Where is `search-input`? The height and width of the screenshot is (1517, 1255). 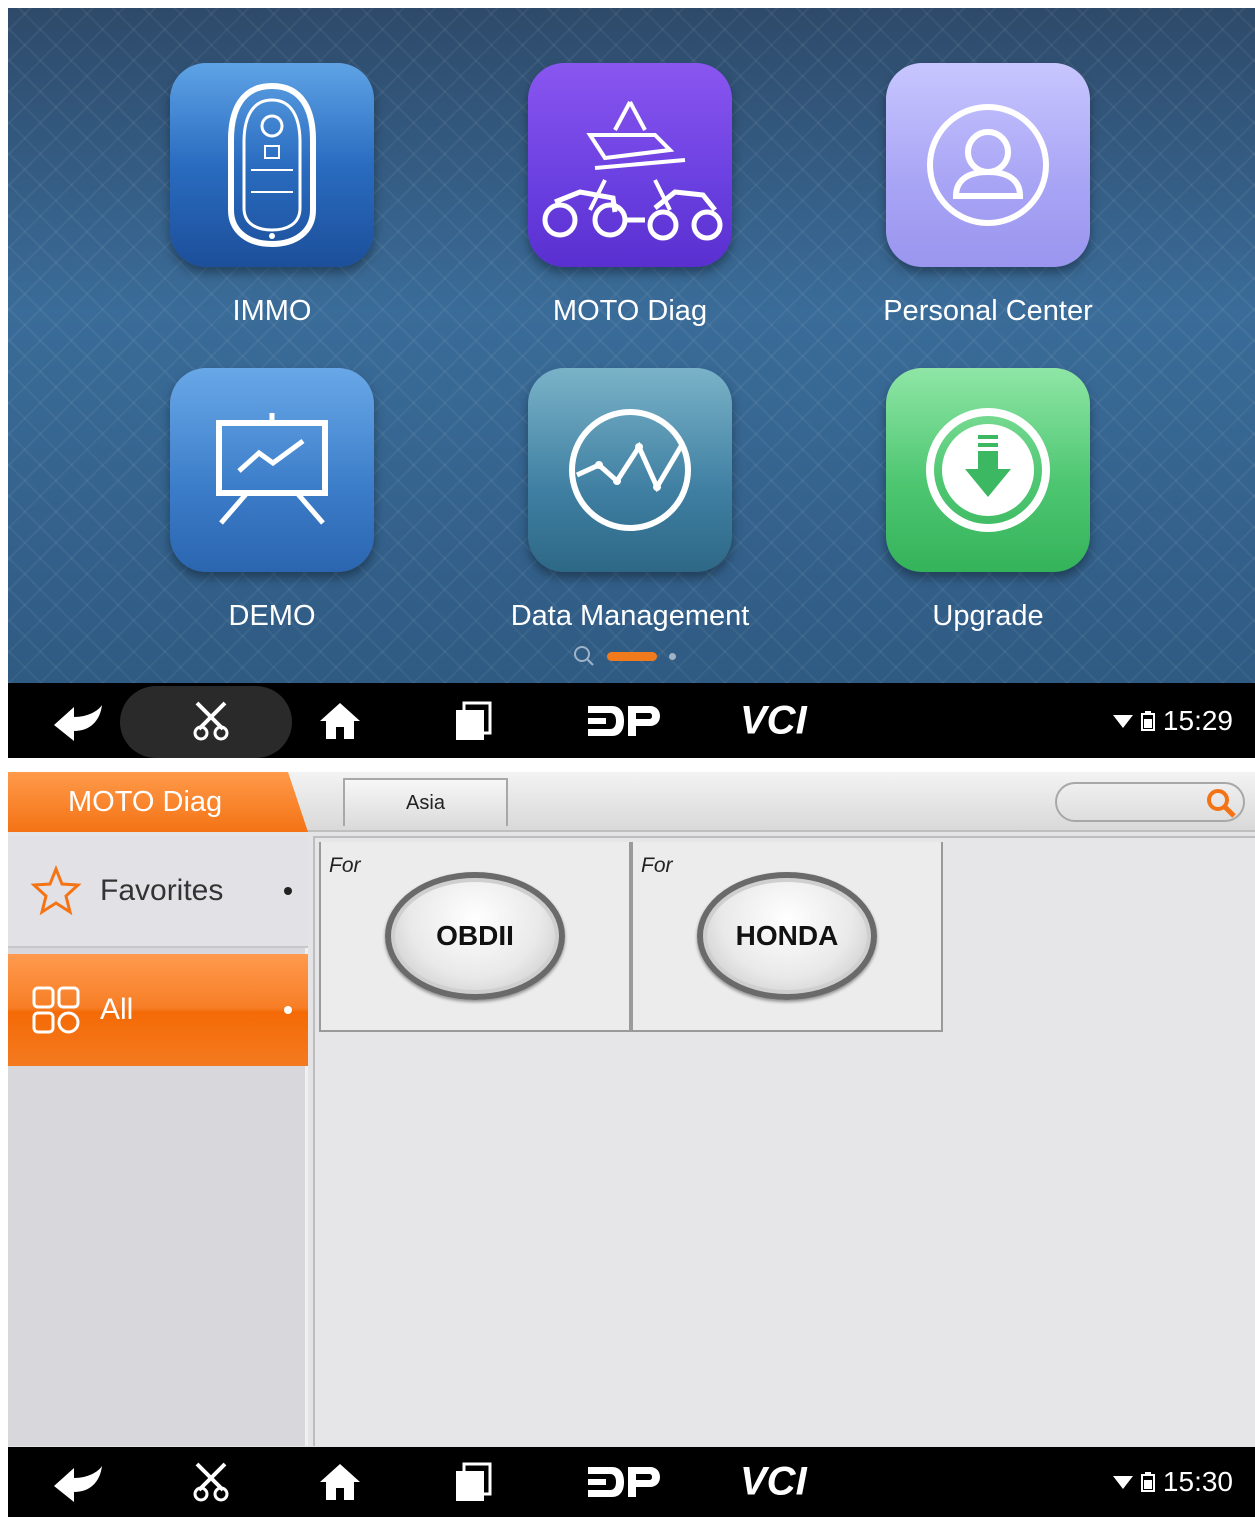 search-input is located at coordinates (1150, 802).